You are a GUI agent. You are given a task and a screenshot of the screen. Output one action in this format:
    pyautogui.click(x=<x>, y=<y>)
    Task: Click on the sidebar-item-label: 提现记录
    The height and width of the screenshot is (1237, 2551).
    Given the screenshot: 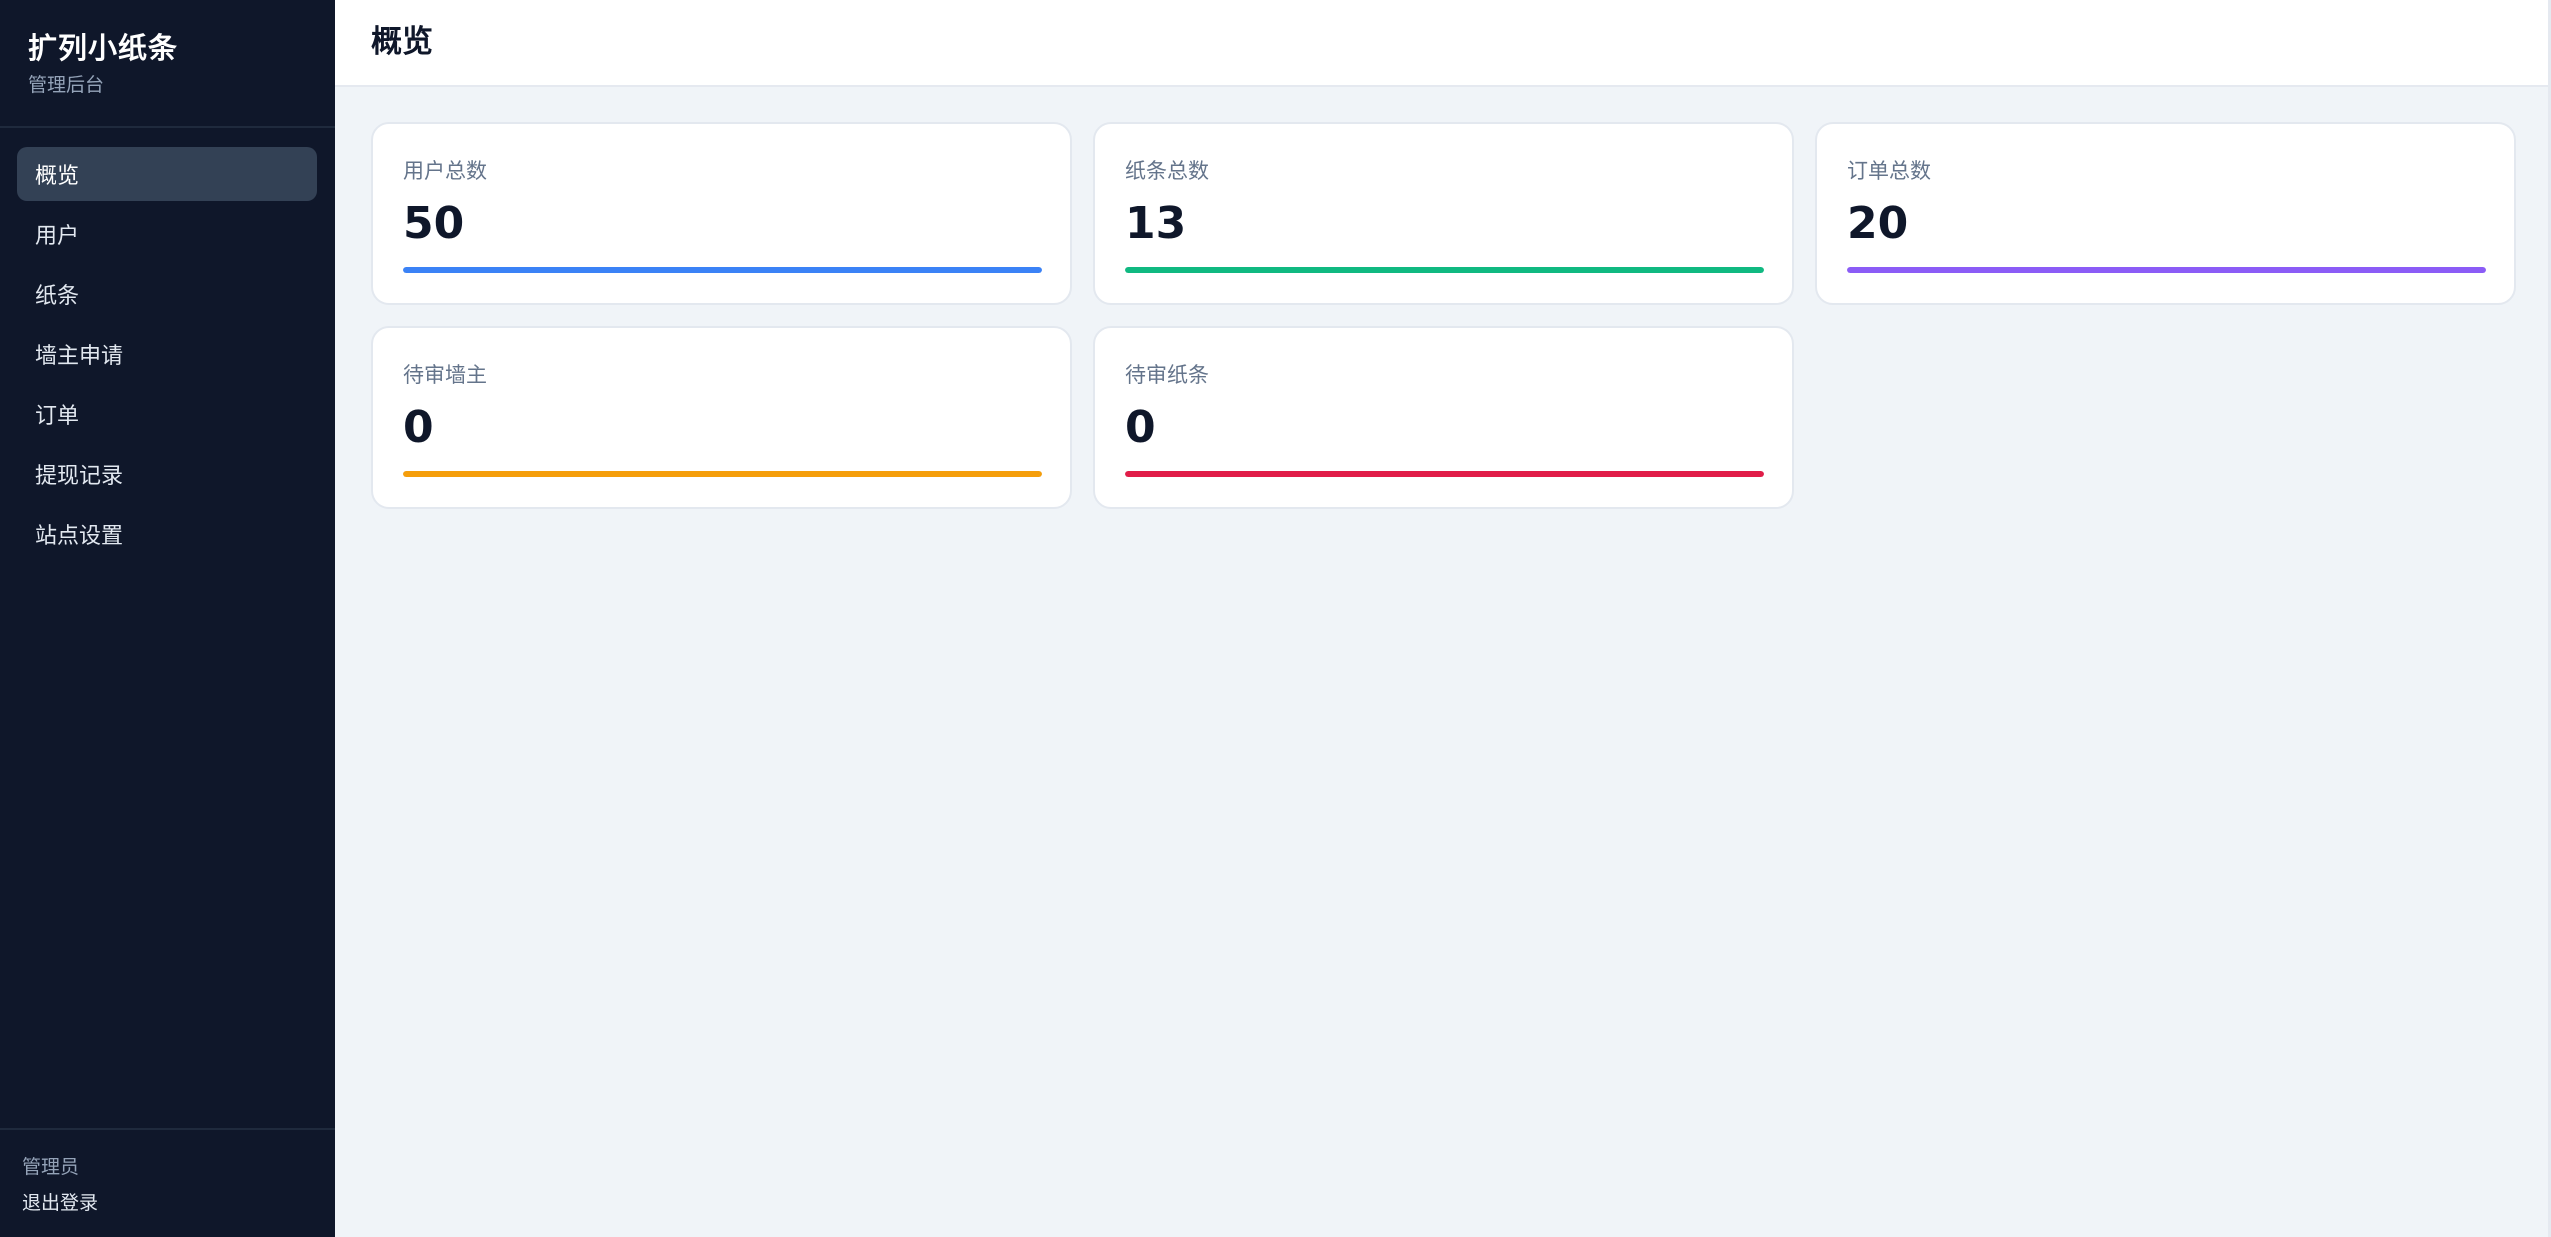 What is the action you would take?
    pyautogui.click(x=79, y=476)
    